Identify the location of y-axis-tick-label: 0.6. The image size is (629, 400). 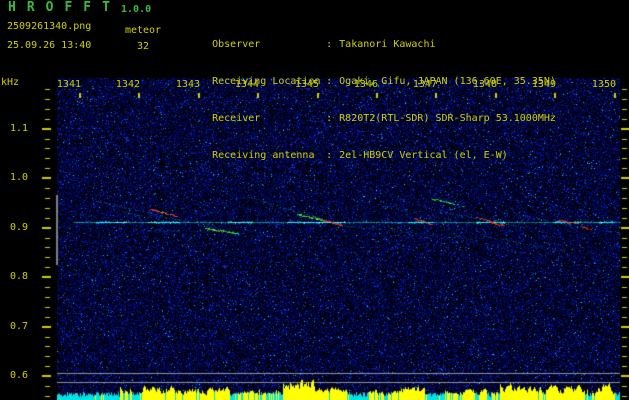
(19, 375).